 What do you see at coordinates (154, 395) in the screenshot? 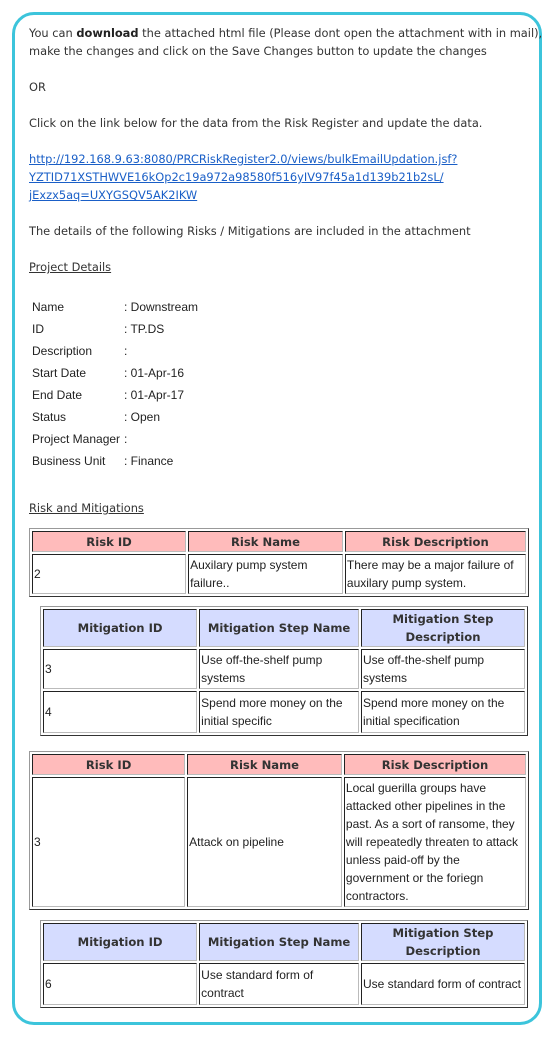
I see `project-field-value: : 01-Apr-17` at bounding box center [154, 395].